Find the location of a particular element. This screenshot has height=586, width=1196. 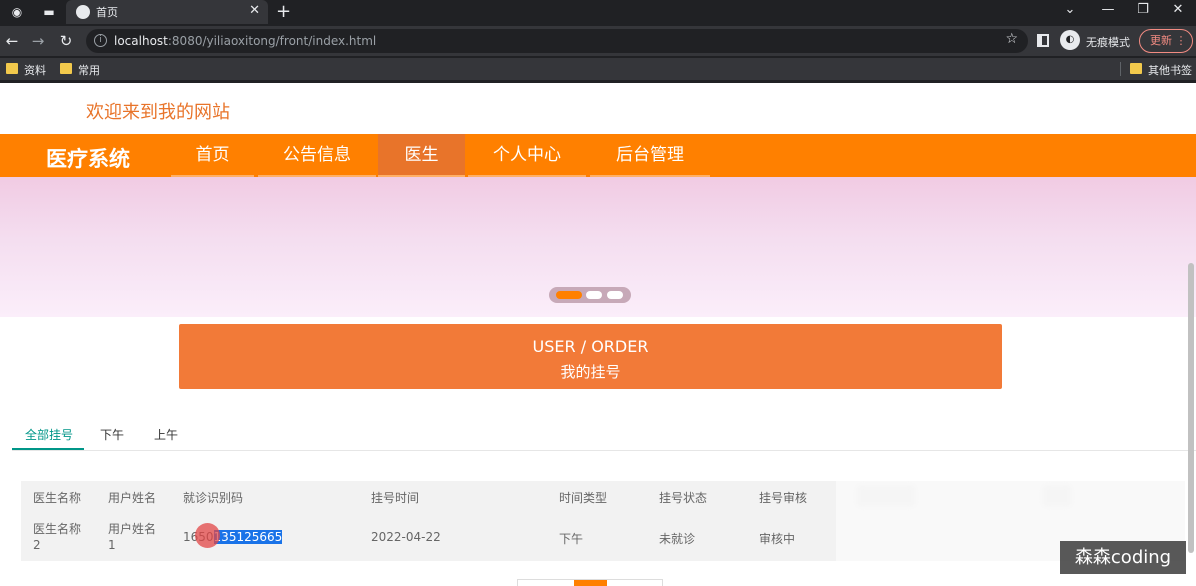

nav-admin: 后台管理 is located at coordinates (650, 155).